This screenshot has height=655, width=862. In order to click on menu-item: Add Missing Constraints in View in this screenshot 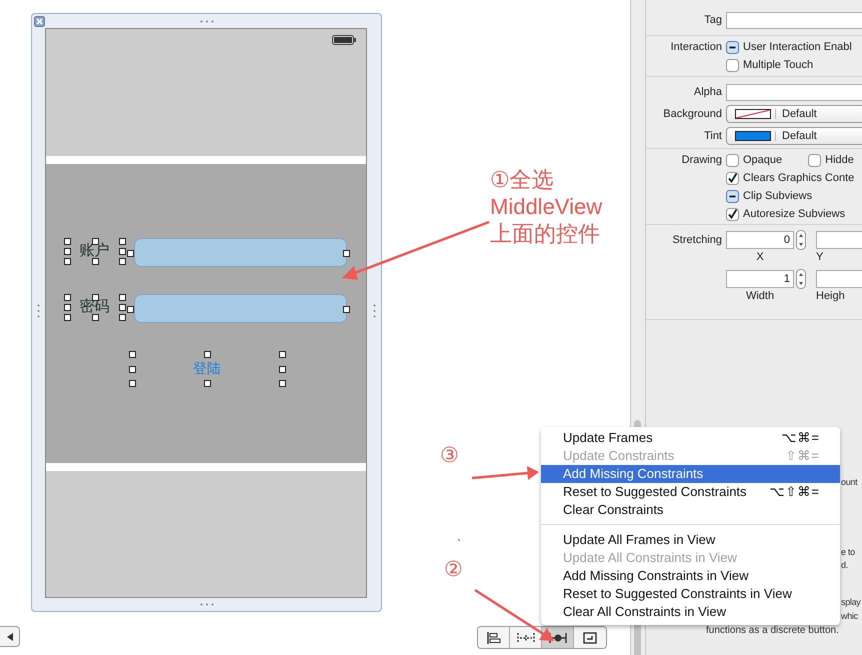, I will do `click(690, 576)`.